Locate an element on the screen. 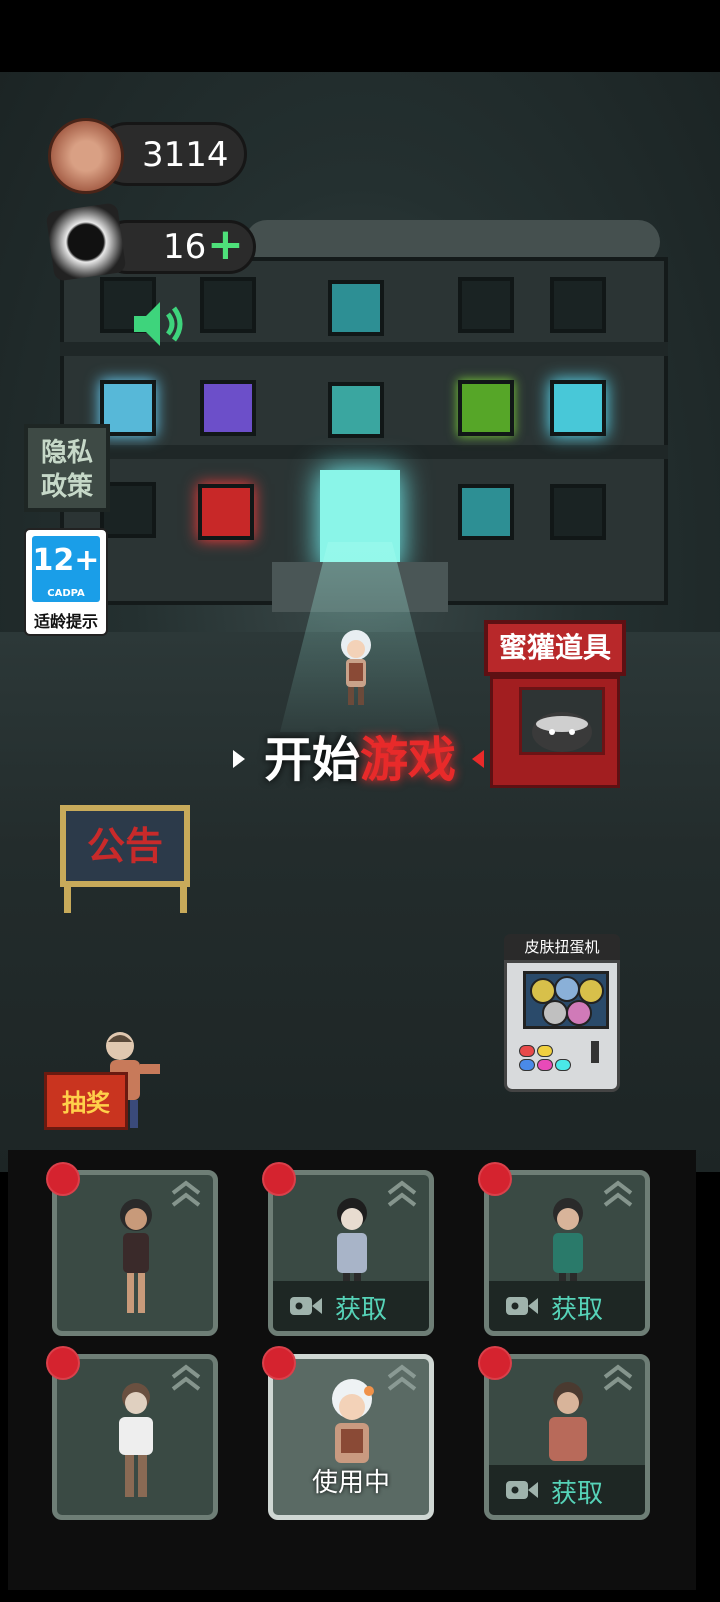  notice-label: 公告 is located at coordinates (125, 846).